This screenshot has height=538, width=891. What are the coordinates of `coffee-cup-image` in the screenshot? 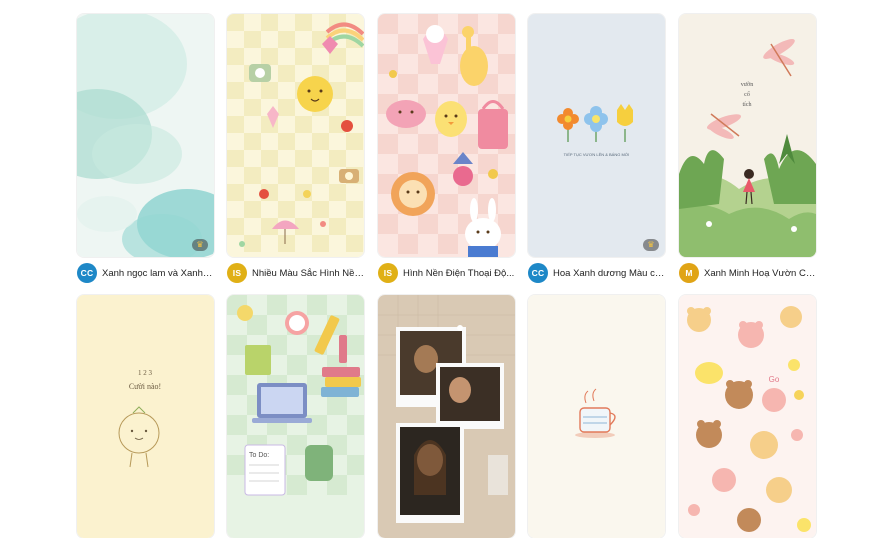 It's located at (596, 416).